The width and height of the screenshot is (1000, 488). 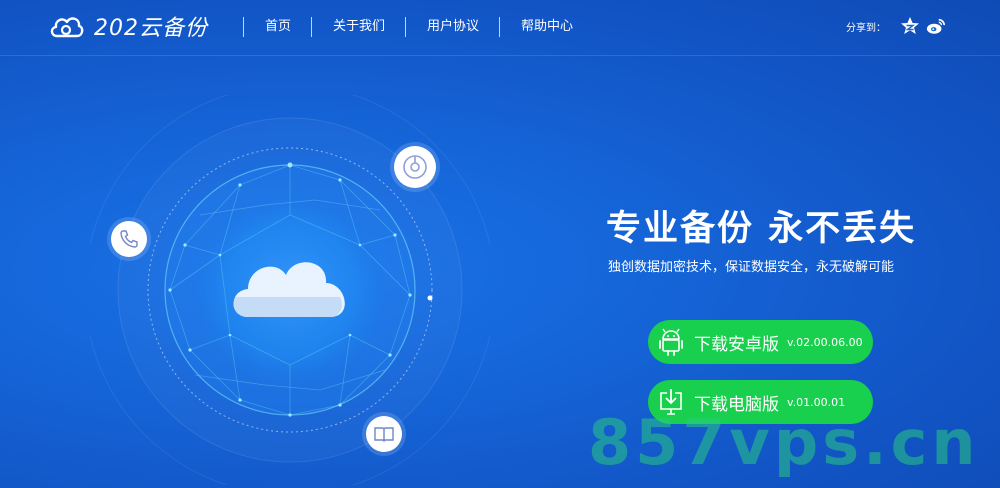 I want to click on download-android-button: 下载安卓版 v.02.00.06.00, so click(x=760, y=342).